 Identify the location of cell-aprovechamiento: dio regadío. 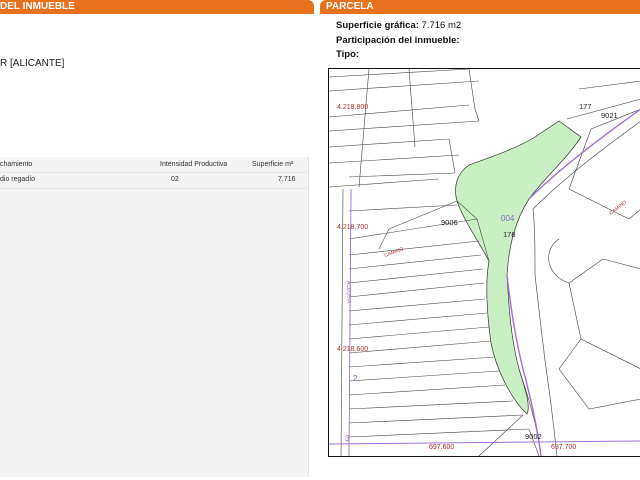
(18, 179).